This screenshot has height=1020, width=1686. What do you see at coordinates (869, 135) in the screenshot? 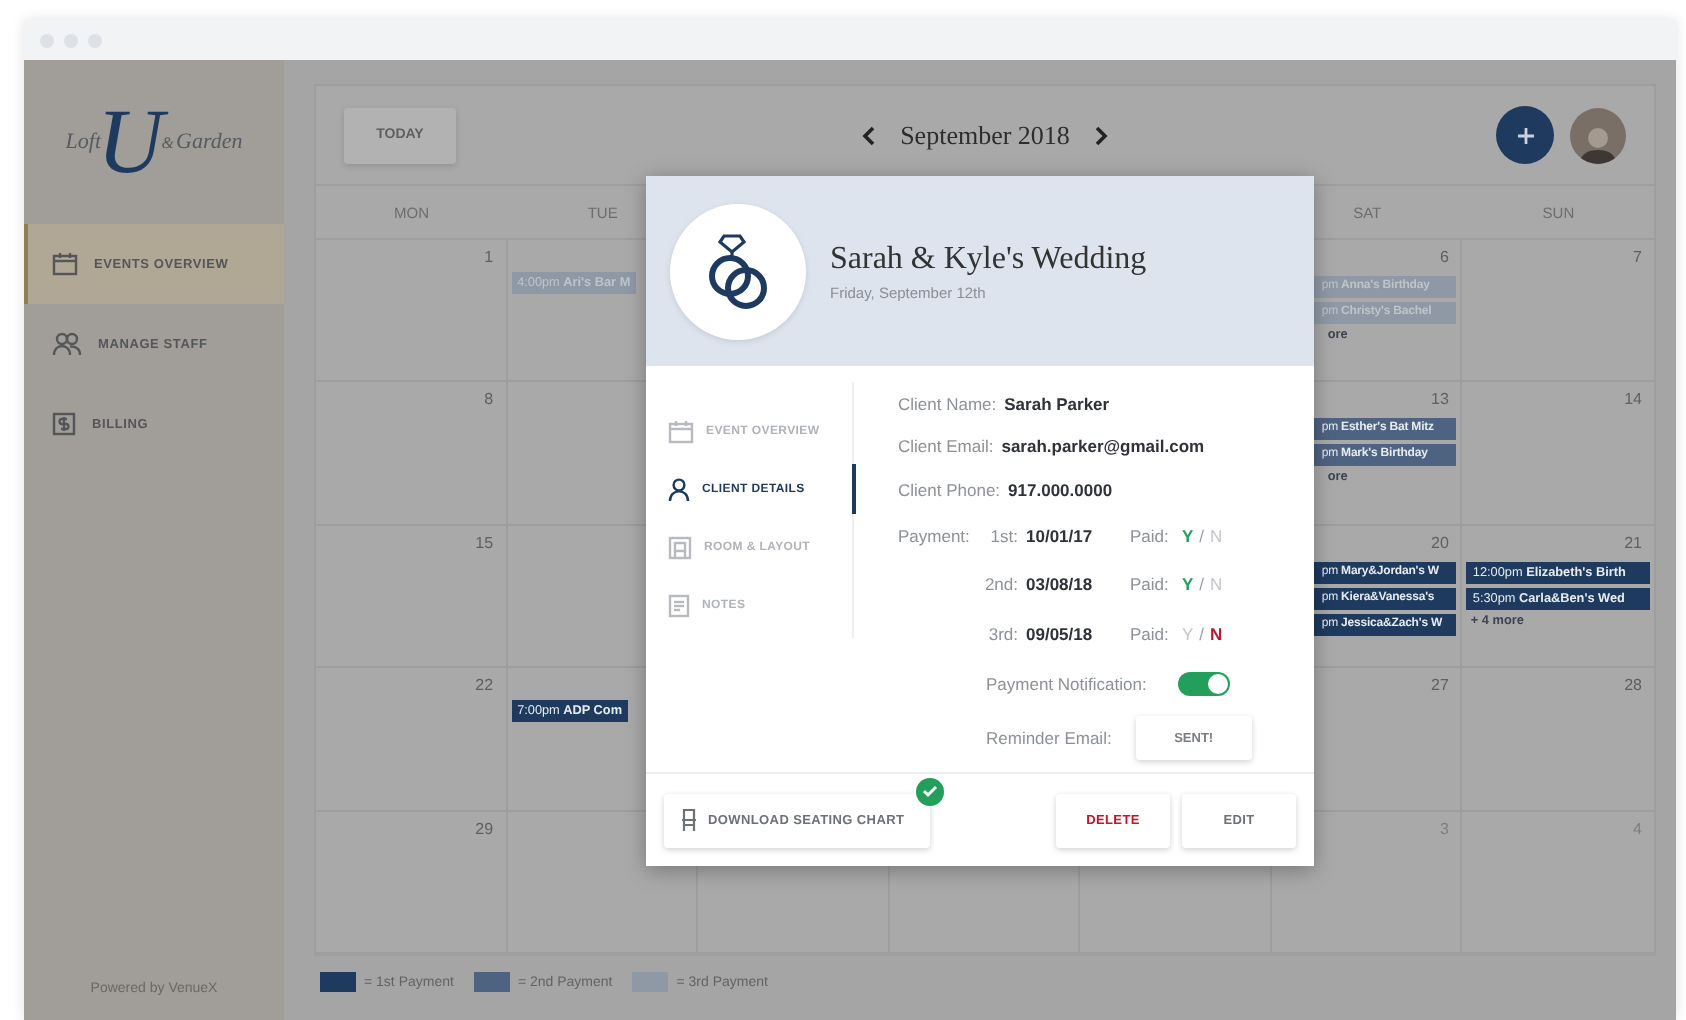
I see `chevron-left-icon` at bounding box center [869, 135].